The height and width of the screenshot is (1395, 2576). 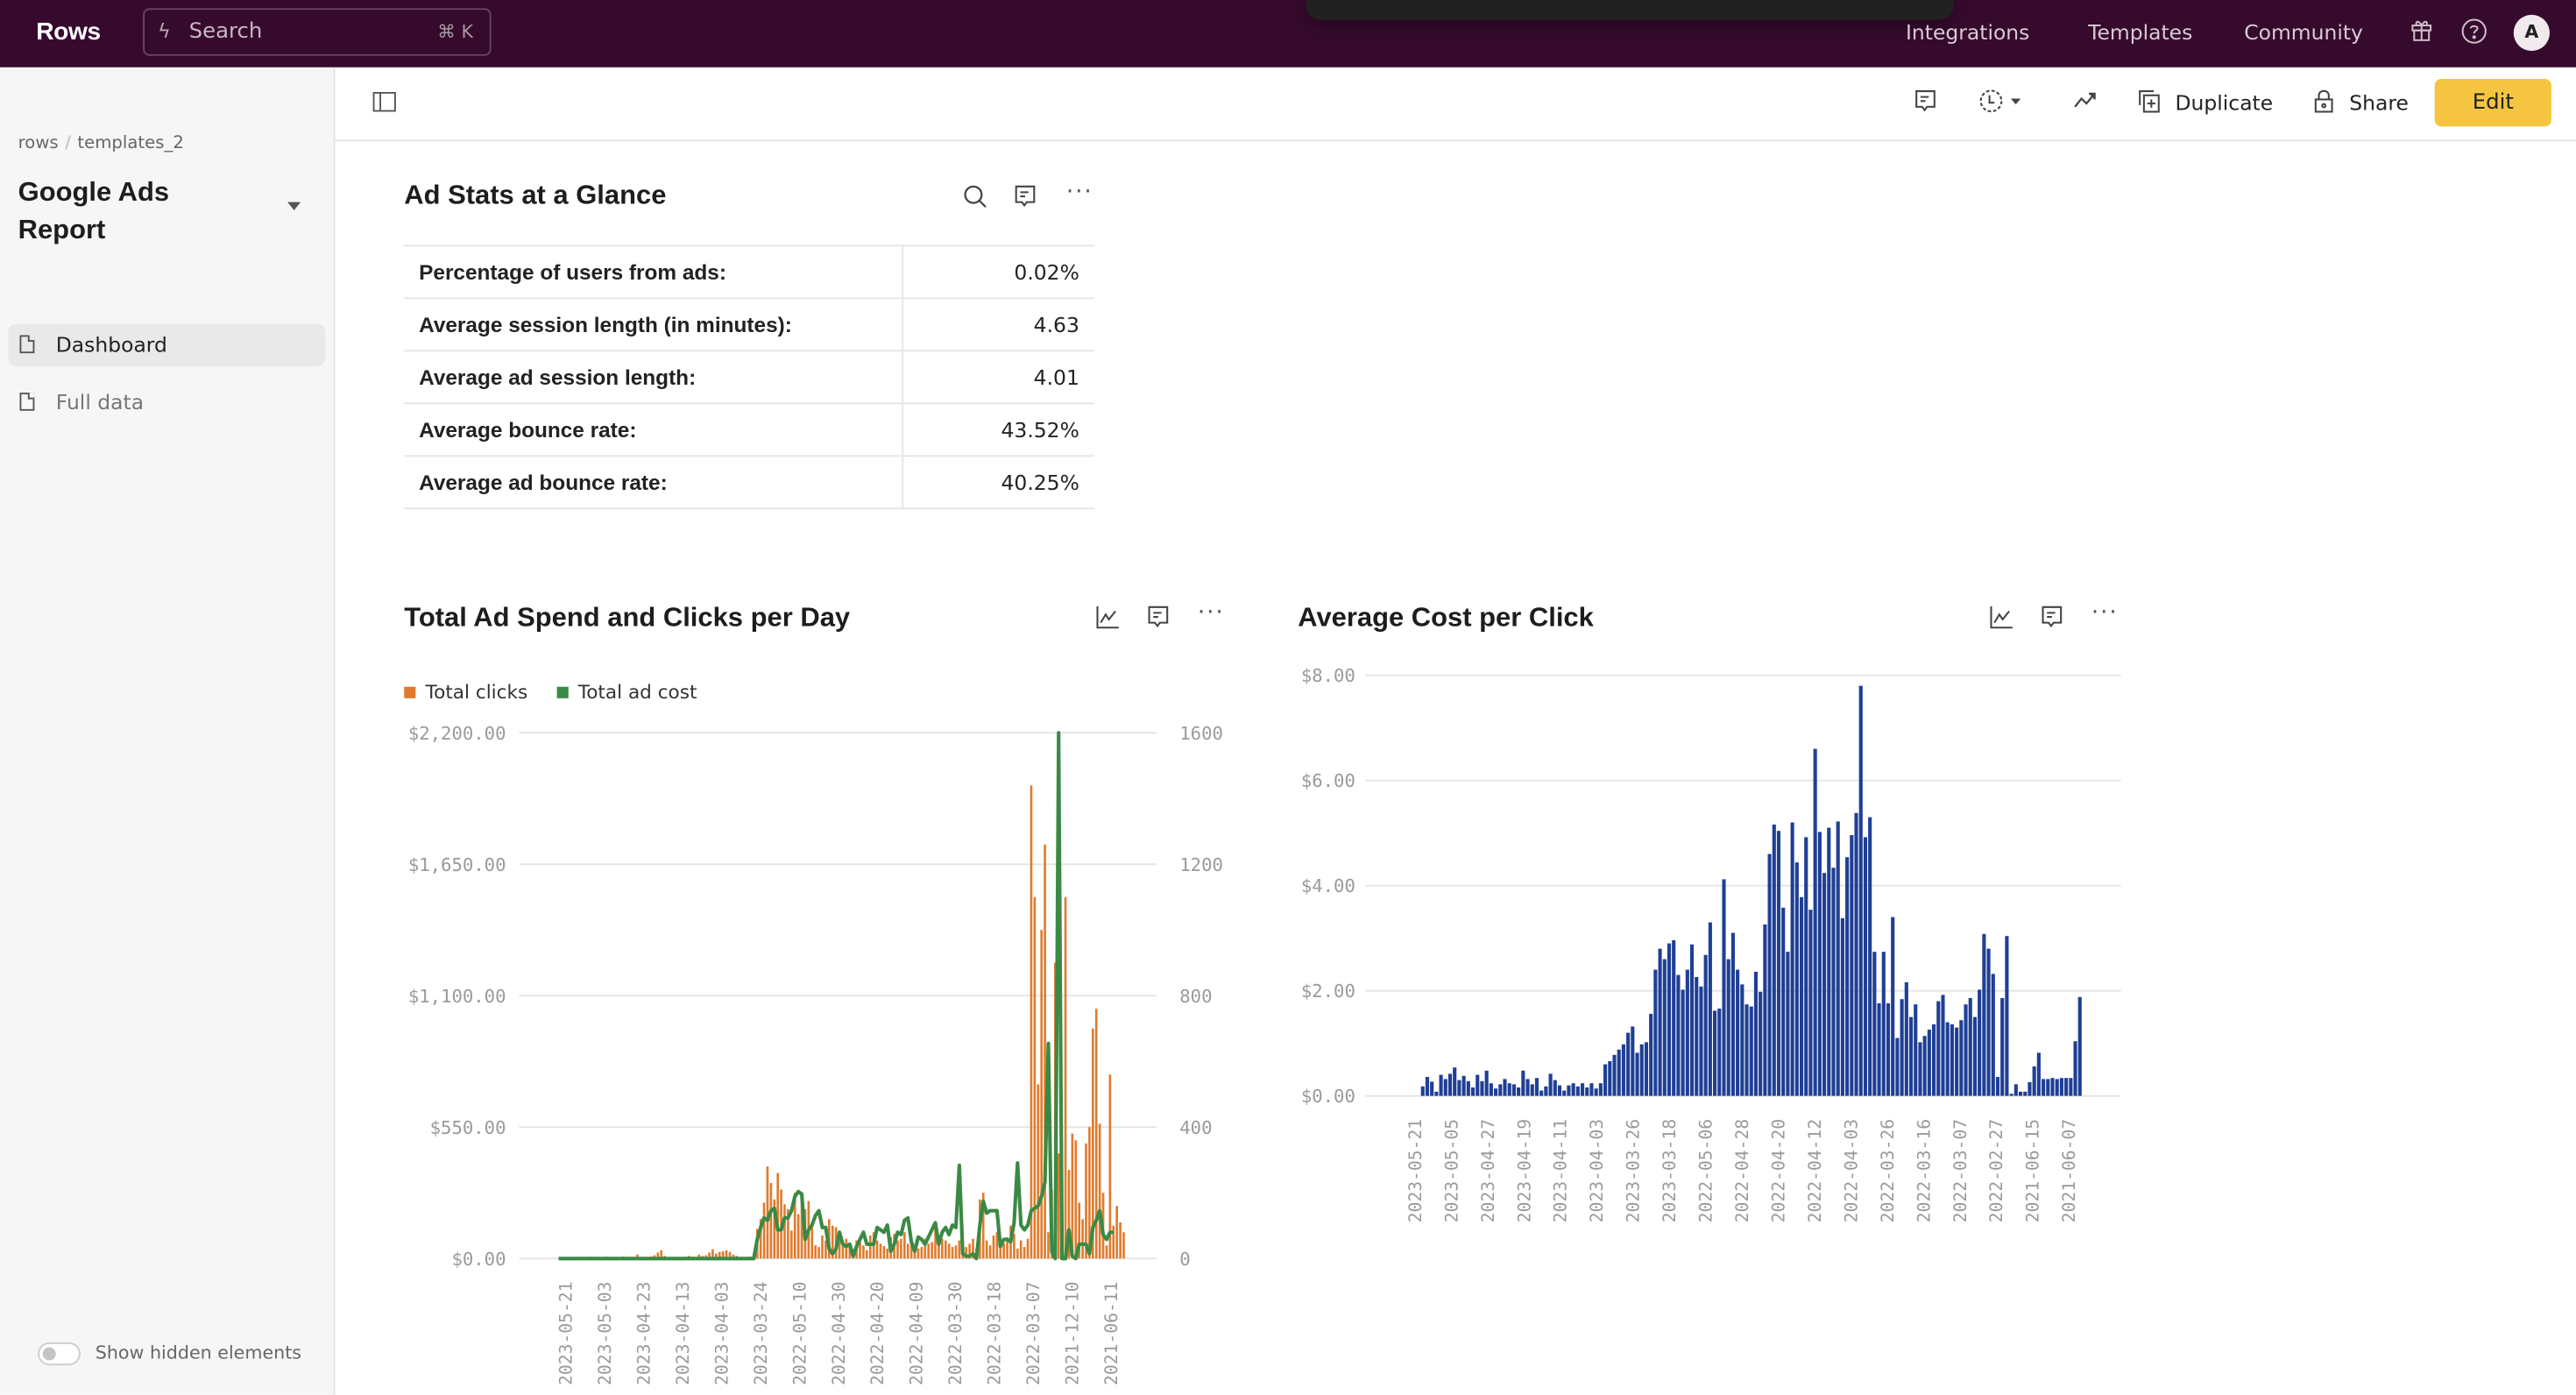 What do you see at coordinates (654, 271) in the screenshot?
I see `stats-label: Percentage of users from ads:` at bounding box center [654, 271].